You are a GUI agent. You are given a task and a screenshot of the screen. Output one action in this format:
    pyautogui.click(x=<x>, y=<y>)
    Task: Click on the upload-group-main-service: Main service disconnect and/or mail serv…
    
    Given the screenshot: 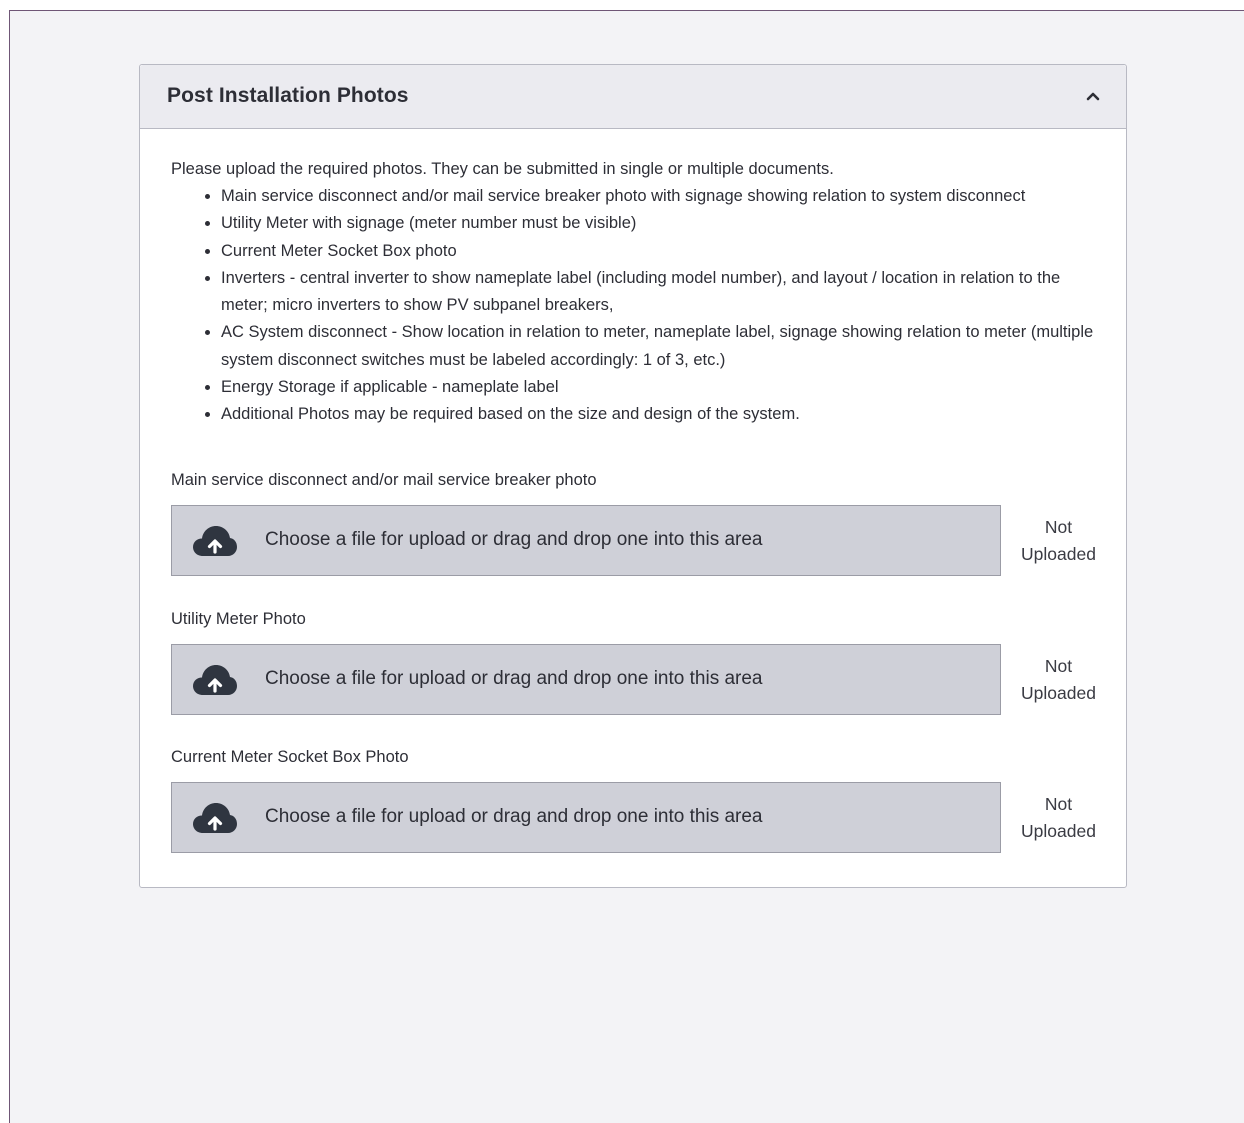 What is the action you would take?
    pyautogui.click(x=636, y=522)
    